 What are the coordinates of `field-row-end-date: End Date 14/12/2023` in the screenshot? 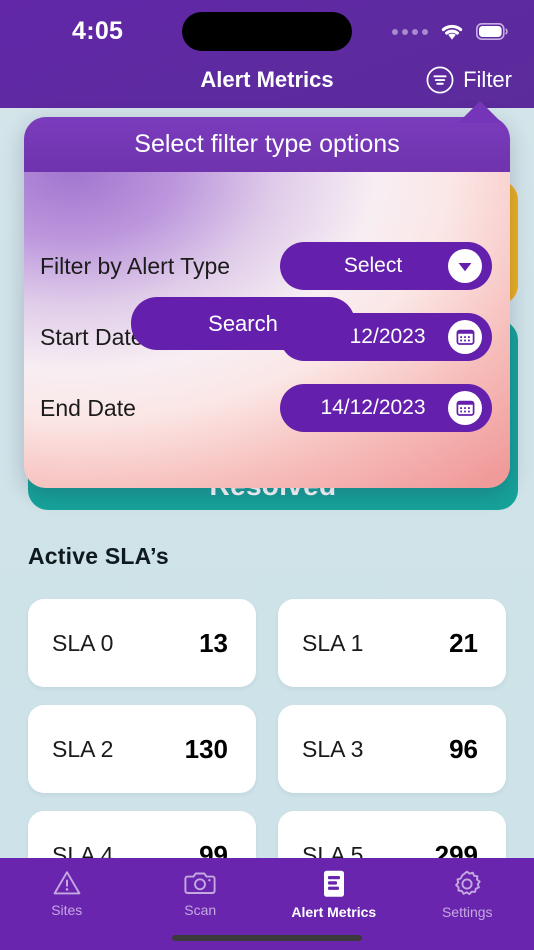 It's located at (267, 408).